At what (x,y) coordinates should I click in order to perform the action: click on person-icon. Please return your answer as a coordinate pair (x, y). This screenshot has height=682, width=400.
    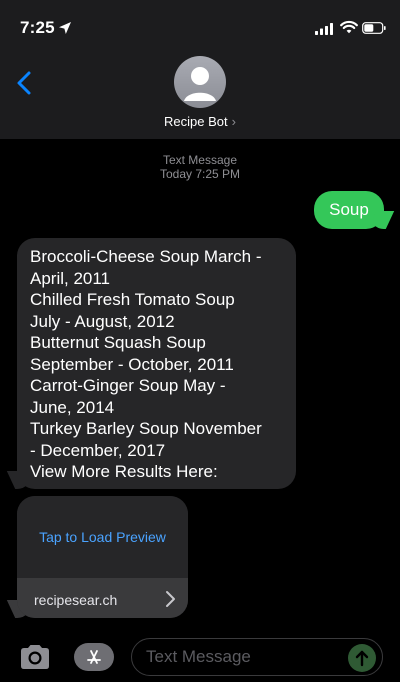
    Looking at the image, I should click on (200, 84).